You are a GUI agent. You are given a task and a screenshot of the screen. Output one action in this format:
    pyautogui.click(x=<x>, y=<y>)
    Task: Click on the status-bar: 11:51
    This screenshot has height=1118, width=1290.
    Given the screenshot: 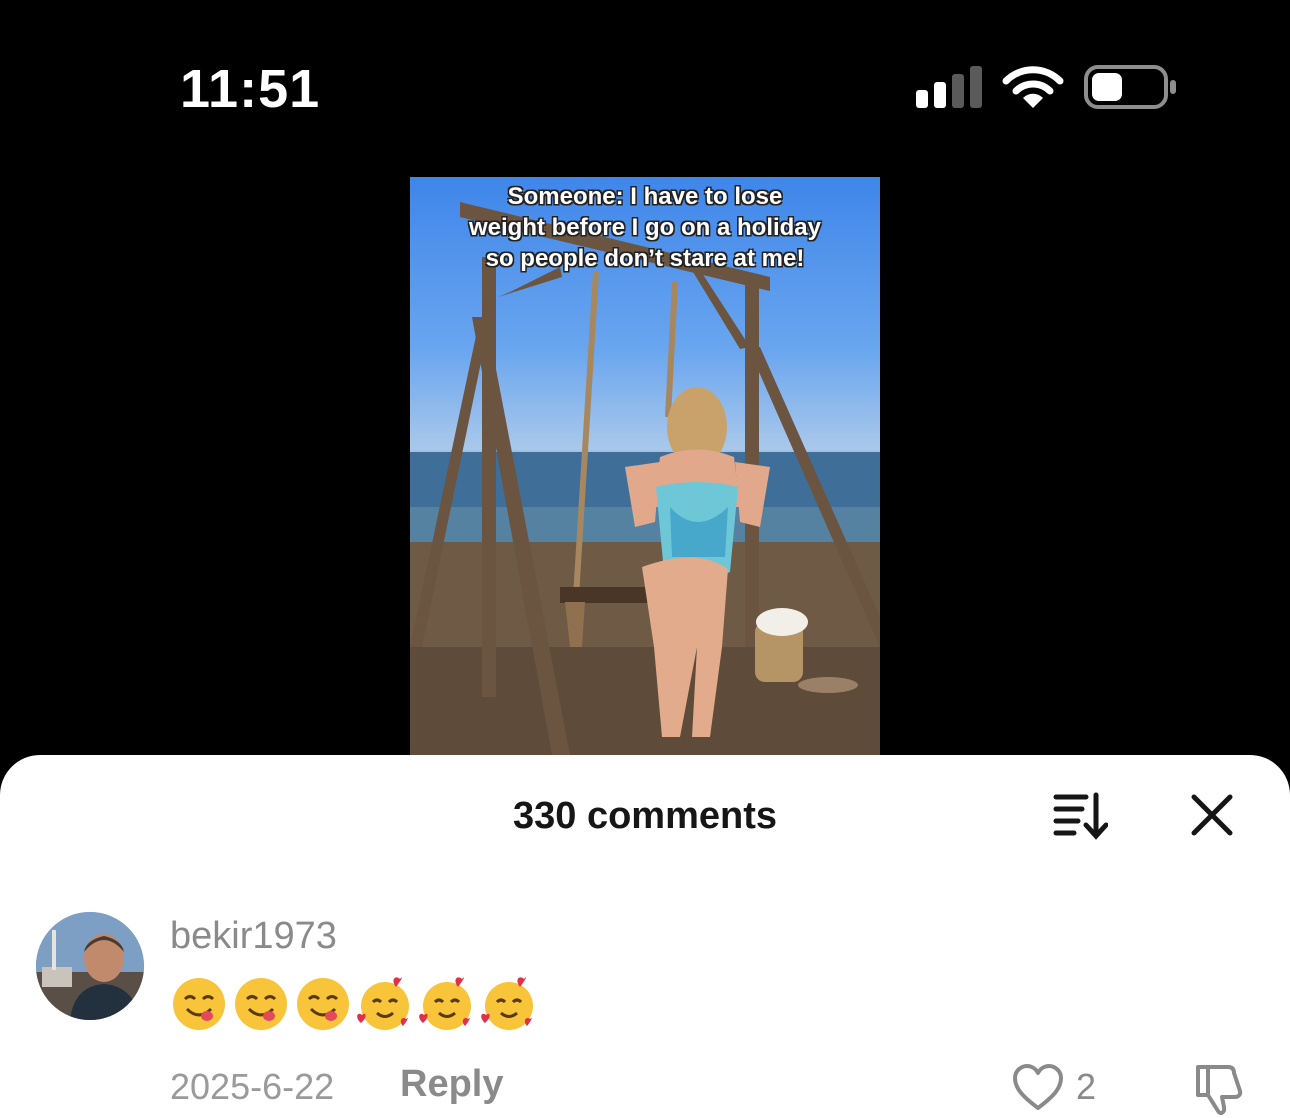 What is the action you would take?
    pyautogui.click(x=645, y=75)
    